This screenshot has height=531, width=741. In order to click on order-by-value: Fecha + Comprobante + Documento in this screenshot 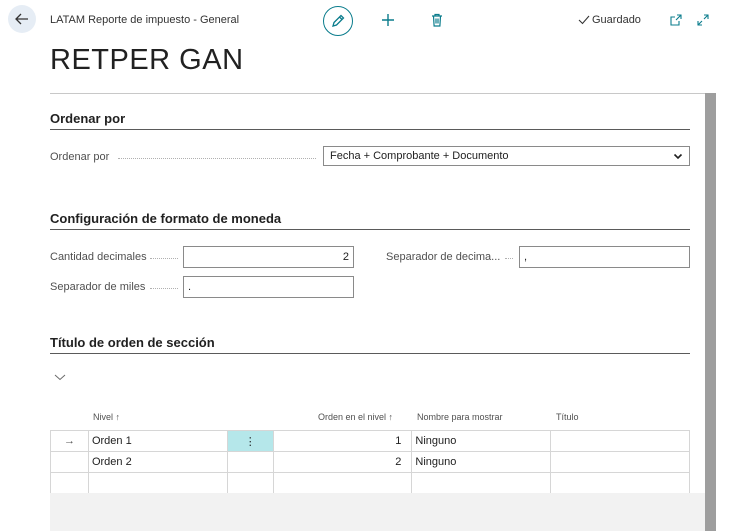, I will do `click(419, 156)`.